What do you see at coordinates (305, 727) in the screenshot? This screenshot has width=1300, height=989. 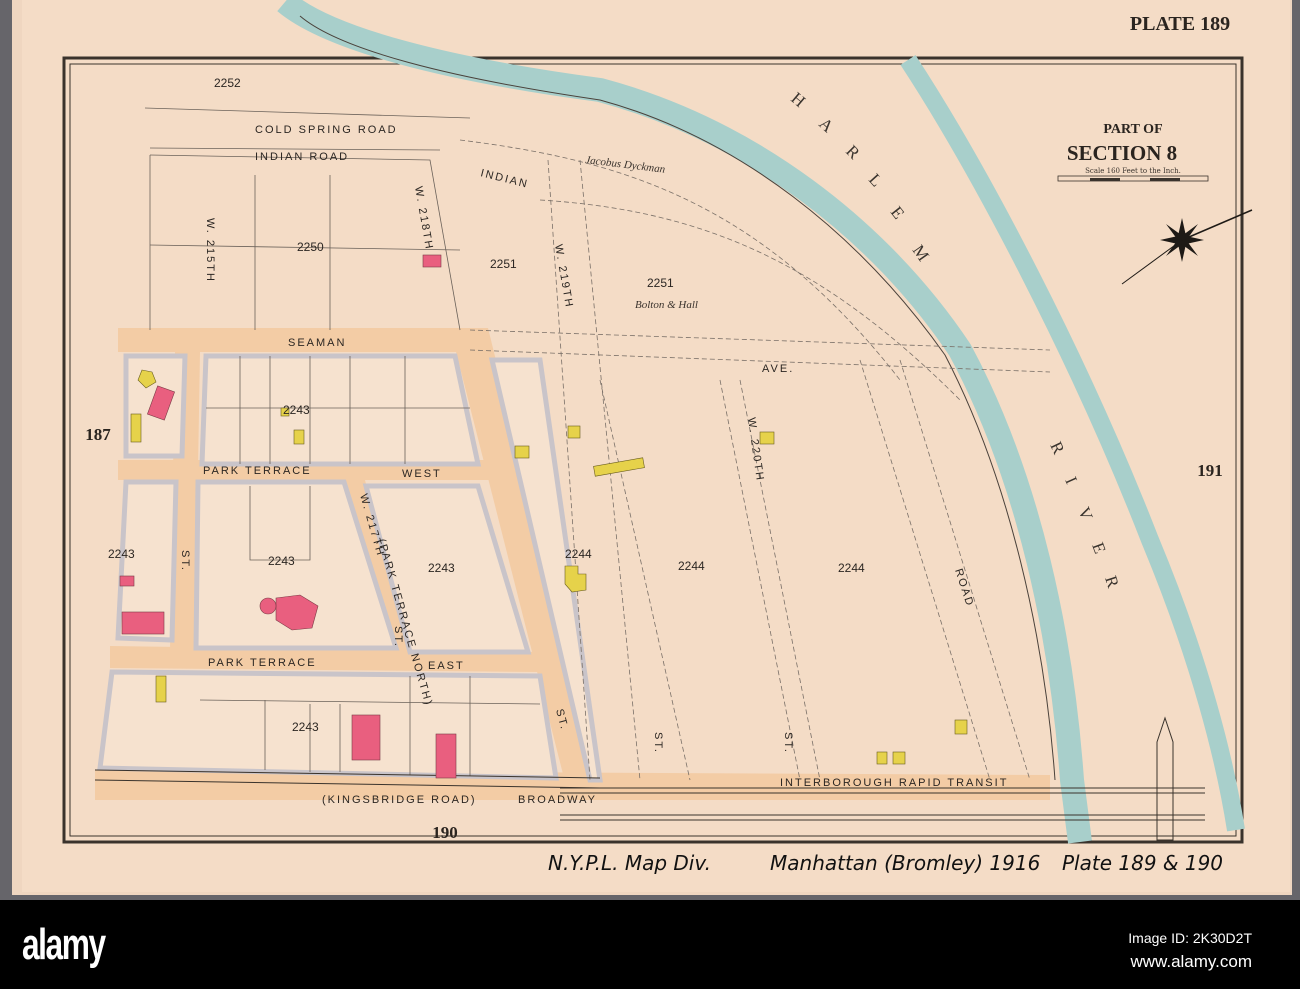 I see `block-2243-south: 2243` at bounding box center [305, 727].